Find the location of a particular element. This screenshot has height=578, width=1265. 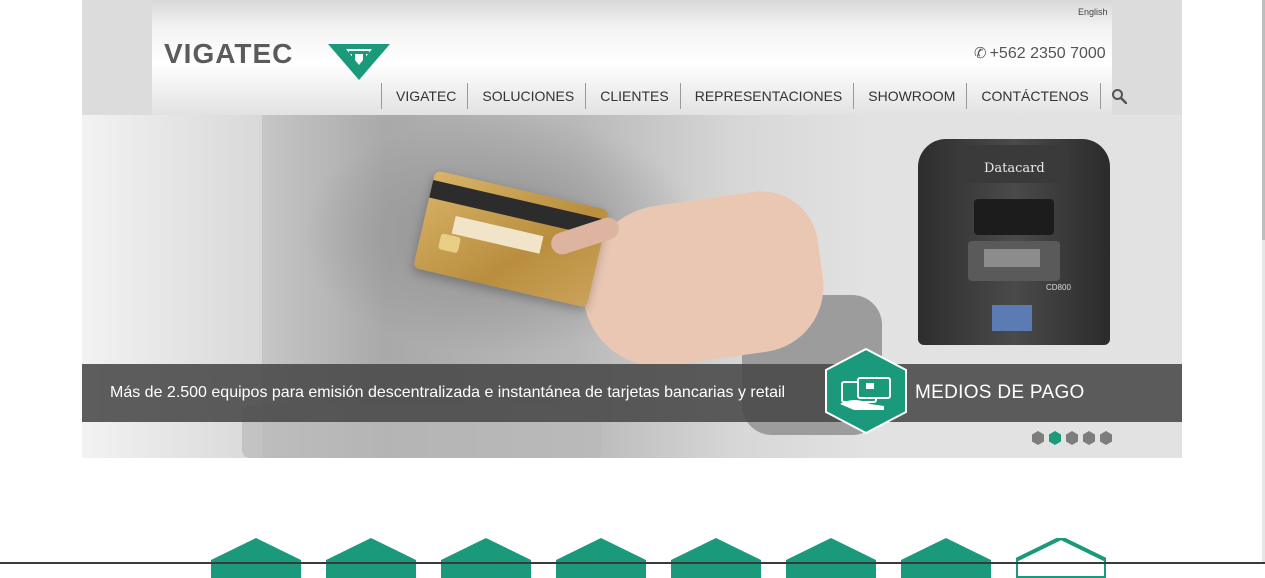

language-link: English is located at coordinates (1093, 12).